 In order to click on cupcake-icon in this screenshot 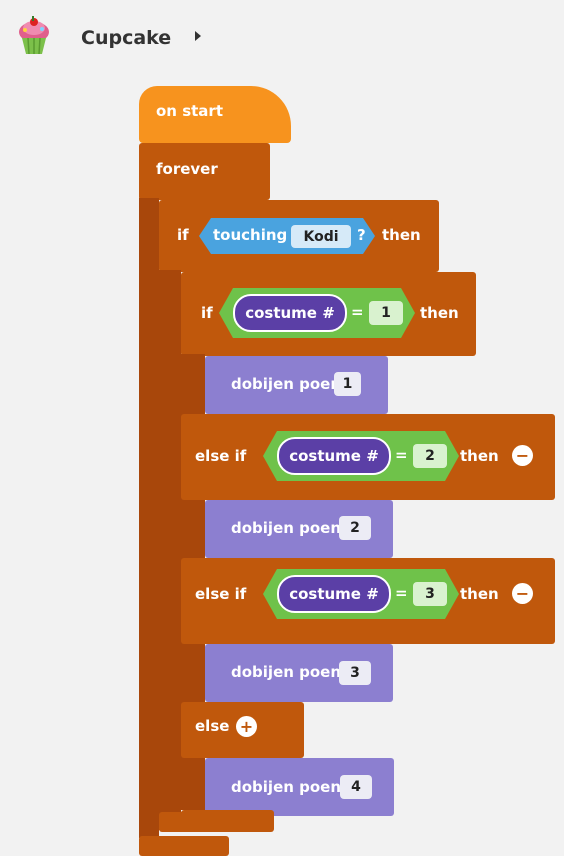, I will do `click(34, 35)`.